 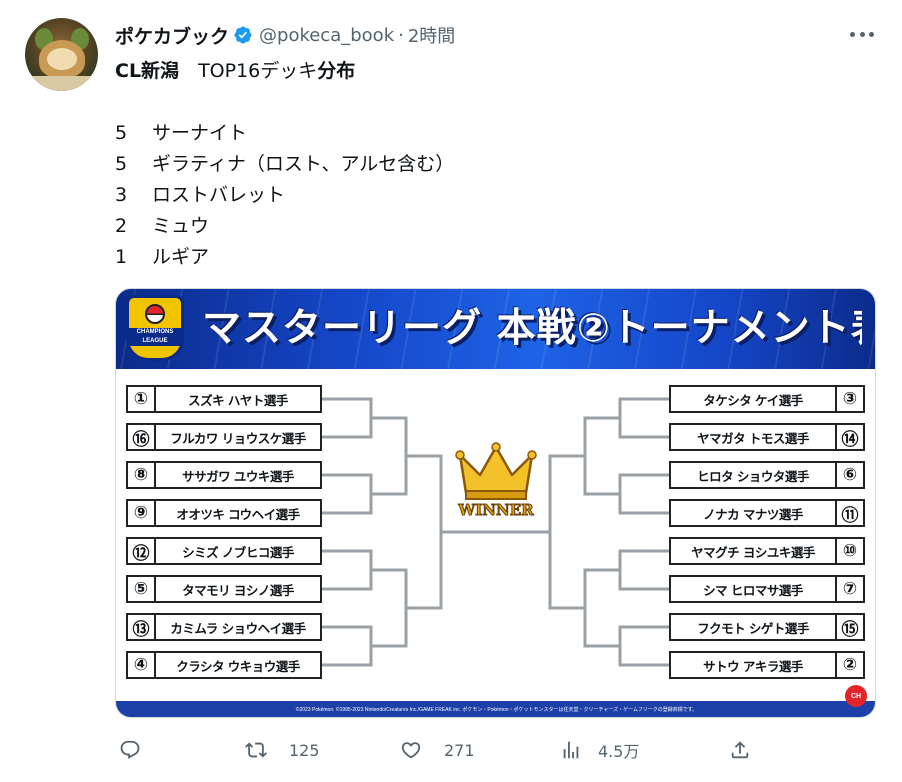 I want to click on handle: @pokeca_book, so click(x=326, y=35).